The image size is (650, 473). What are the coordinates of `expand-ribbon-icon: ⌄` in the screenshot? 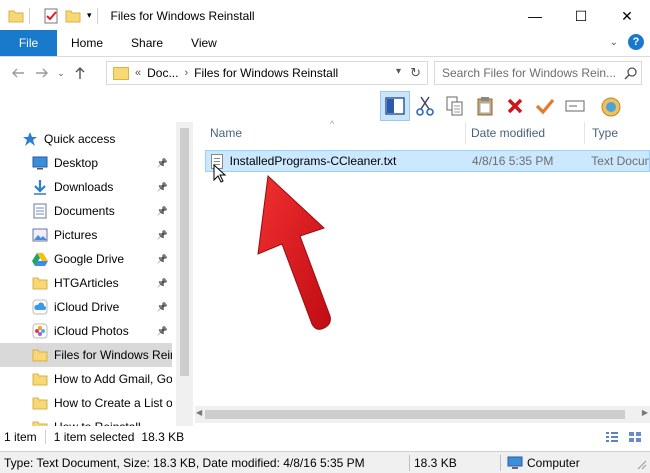 It's located at (614, 42).